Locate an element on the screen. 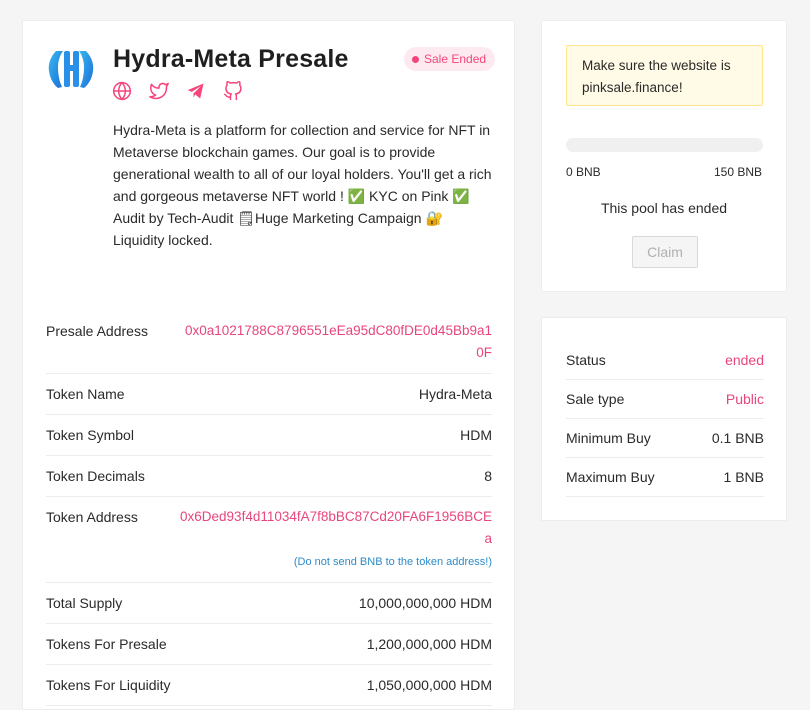  total-supply-row: Total Supply 10,000,000,000 HDM is located at coordinates (269, 603).